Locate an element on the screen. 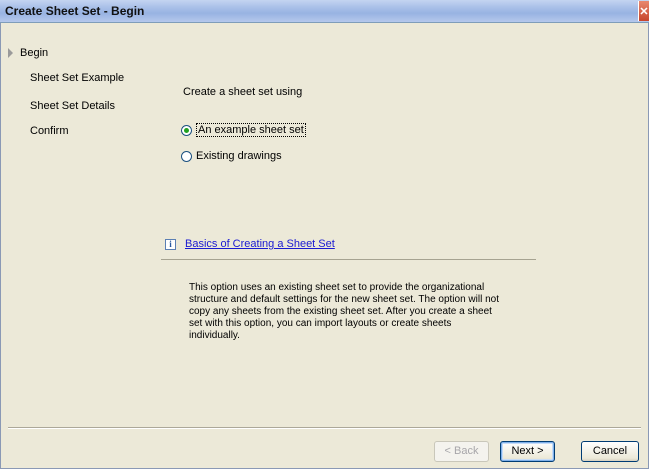 This screenshot has width=649, height=469. radio-button is located at coordinates (186, 156).